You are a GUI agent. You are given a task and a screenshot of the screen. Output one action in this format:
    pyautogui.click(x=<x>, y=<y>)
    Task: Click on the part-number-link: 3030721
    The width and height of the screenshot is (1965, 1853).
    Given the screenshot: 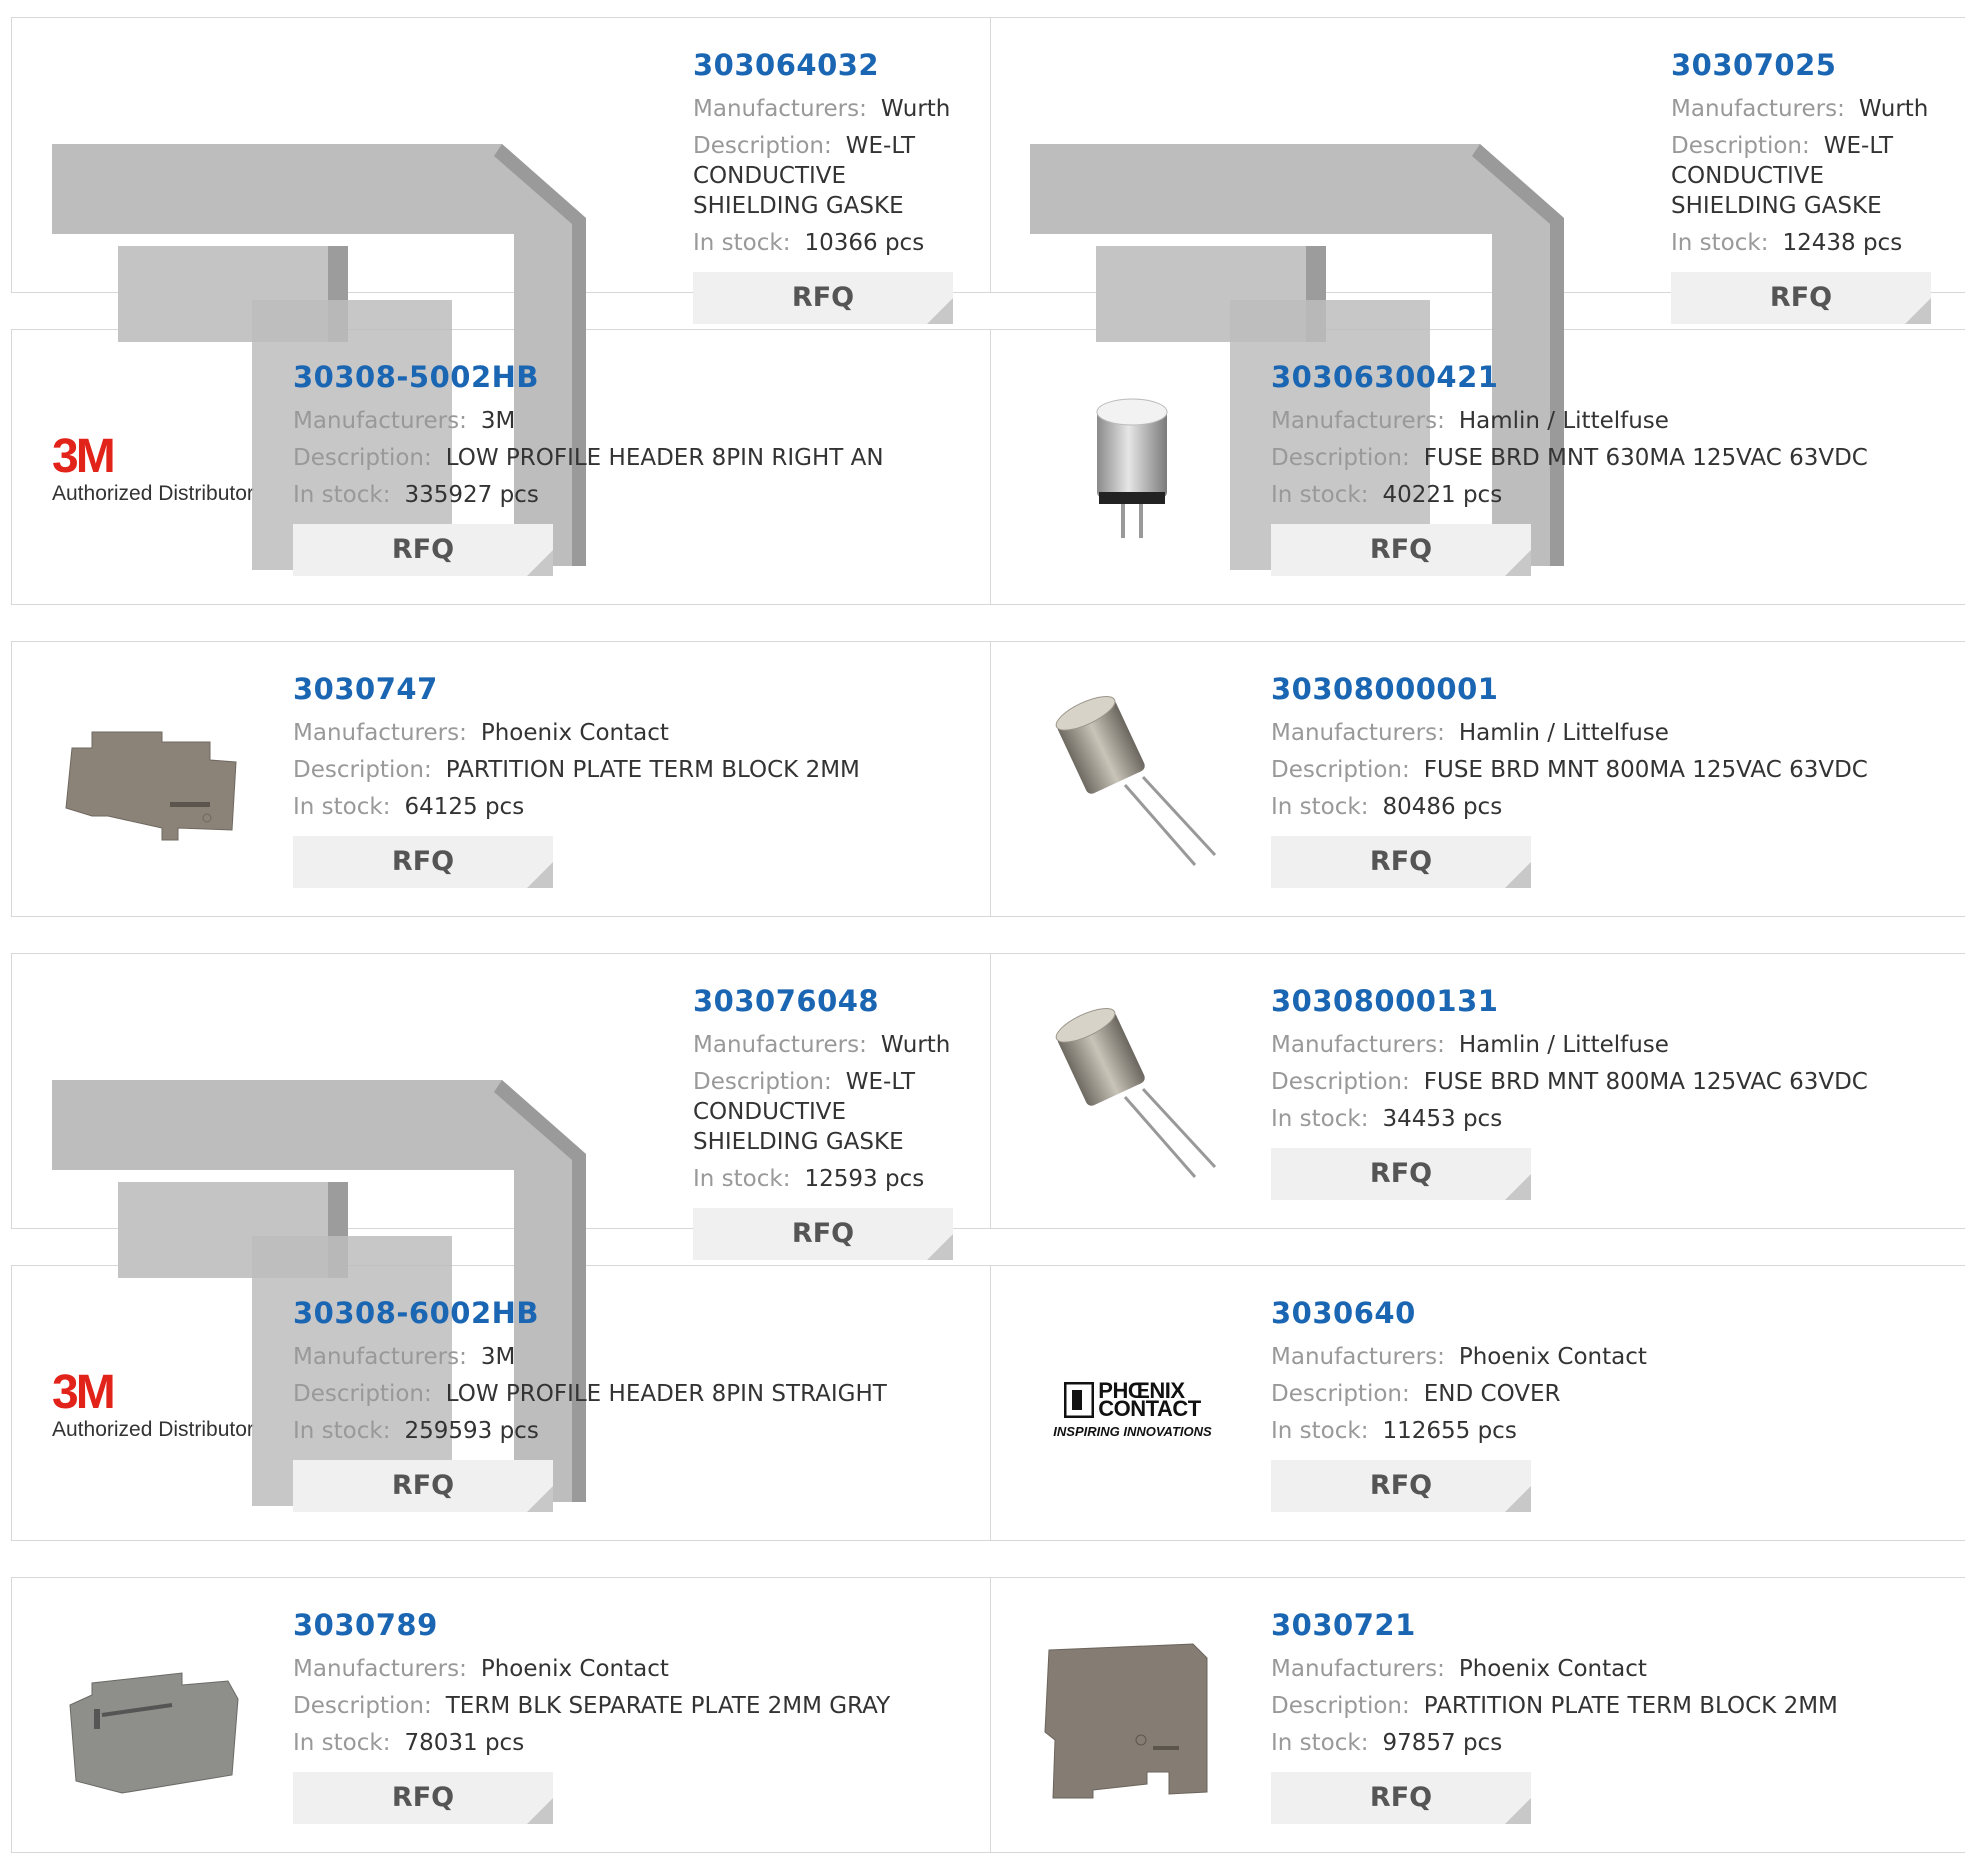 What is the action you would take?
    pyautogui.click(x=1611, y=1625)
    